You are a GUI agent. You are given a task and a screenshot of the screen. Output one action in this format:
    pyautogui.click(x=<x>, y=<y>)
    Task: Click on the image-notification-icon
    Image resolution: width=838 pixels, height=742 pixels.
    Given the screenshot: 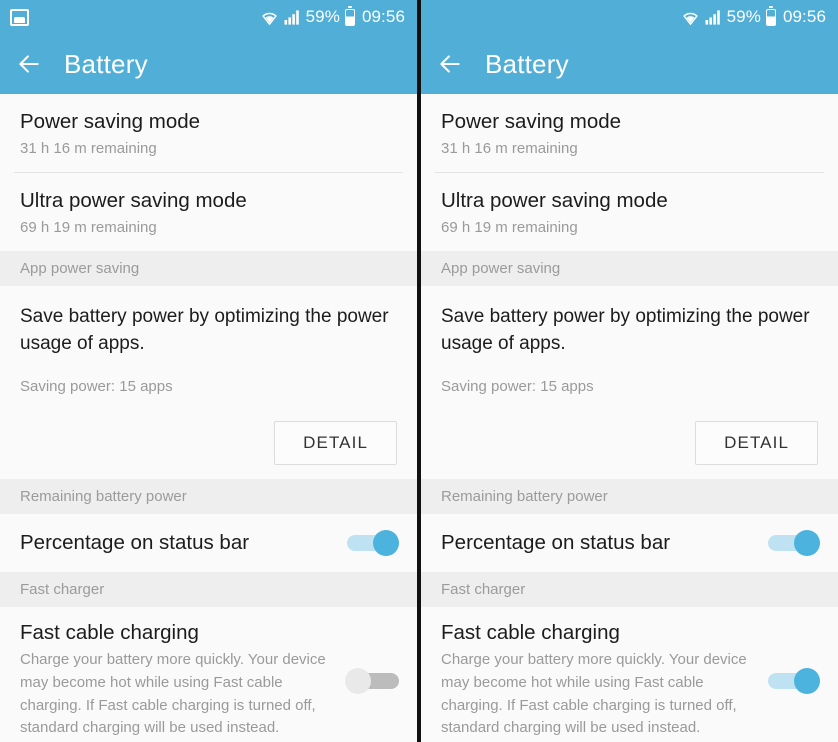 What is the action you would take?
    pyautogui.click(x=19, y=17)
    